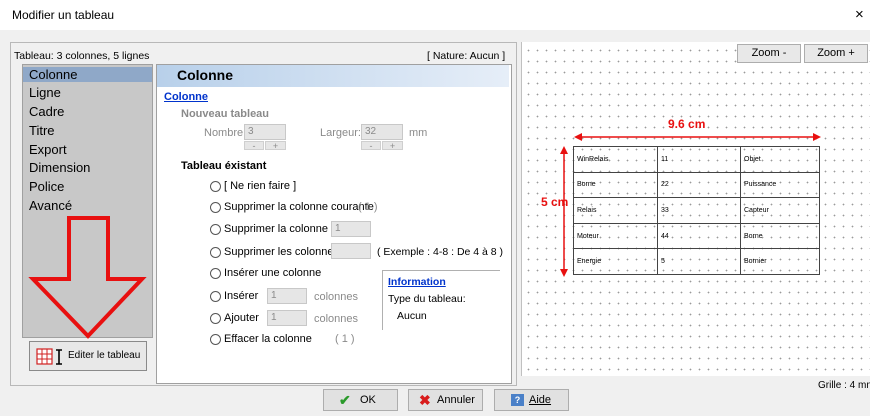  I want to click on close-icon: ×, so click(859, 14).